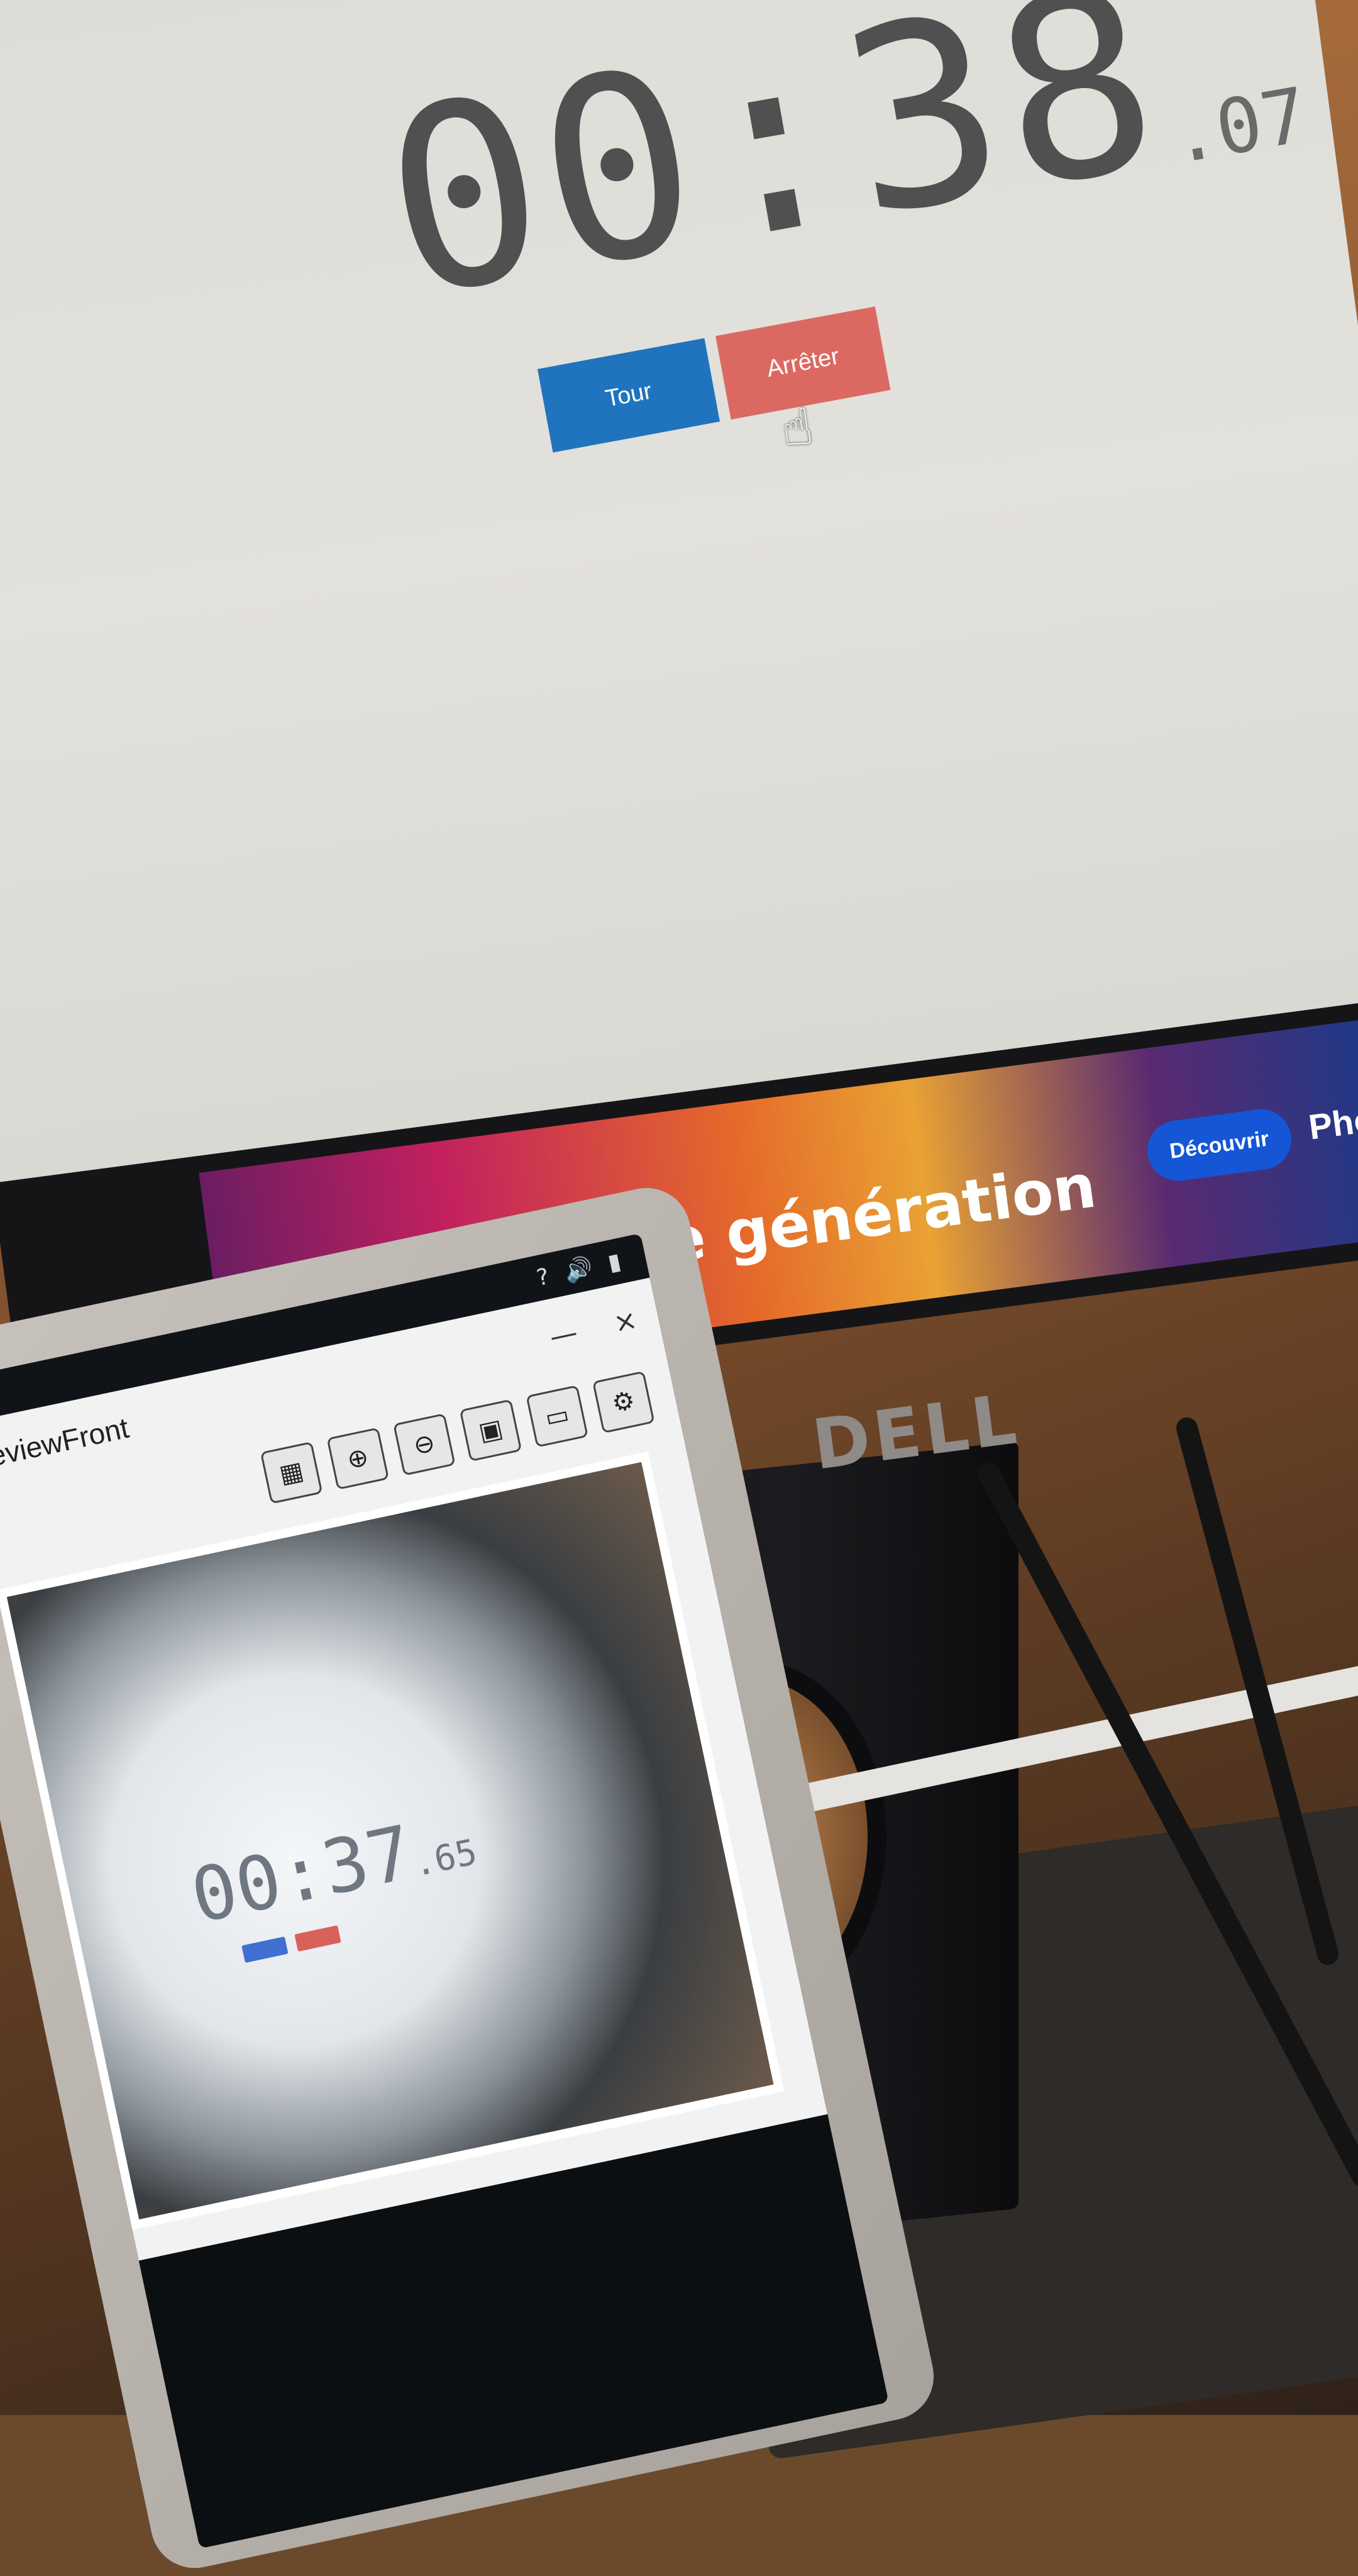 Image resolution: width=1358 pixels, height=2576 pixels. What do you see at coordinates (66, 1442) in the screenshot?
I see `window-title: eviewFront` at bounding box center [66, 1442].